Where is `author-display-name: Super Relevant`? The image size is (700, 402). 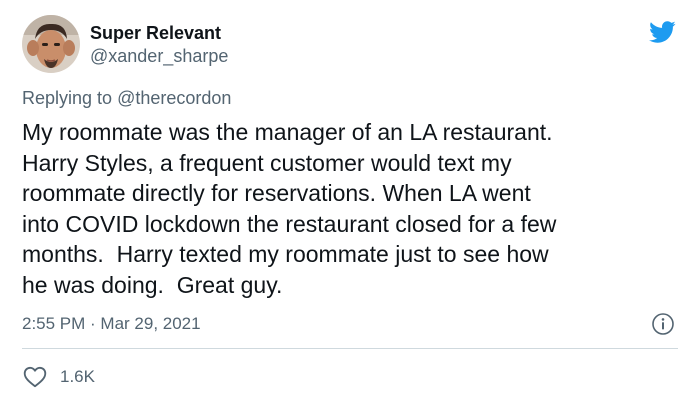 author-display-name: Super Relevant is located at coordinates (155, 33).